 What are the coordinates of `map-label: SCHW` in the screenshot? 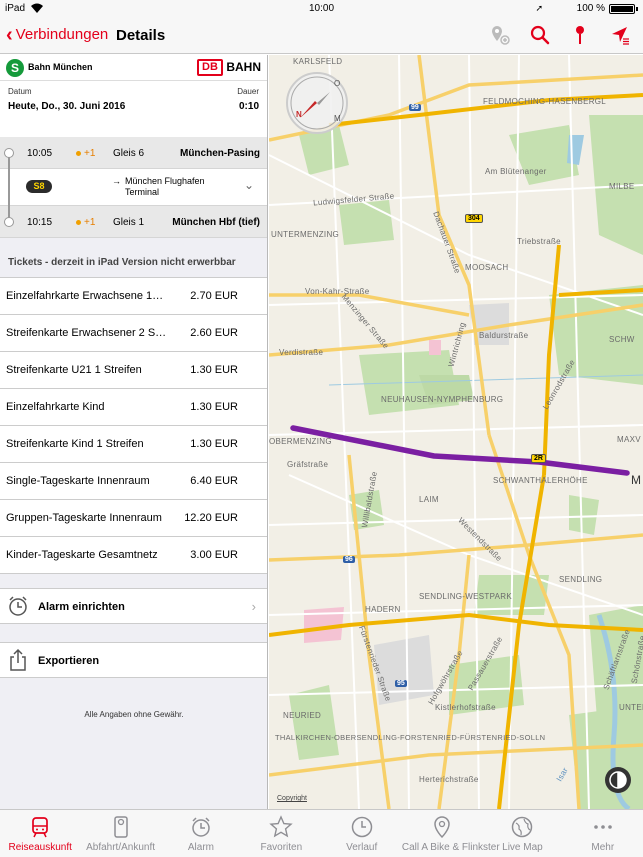 It's located at (622, 339).